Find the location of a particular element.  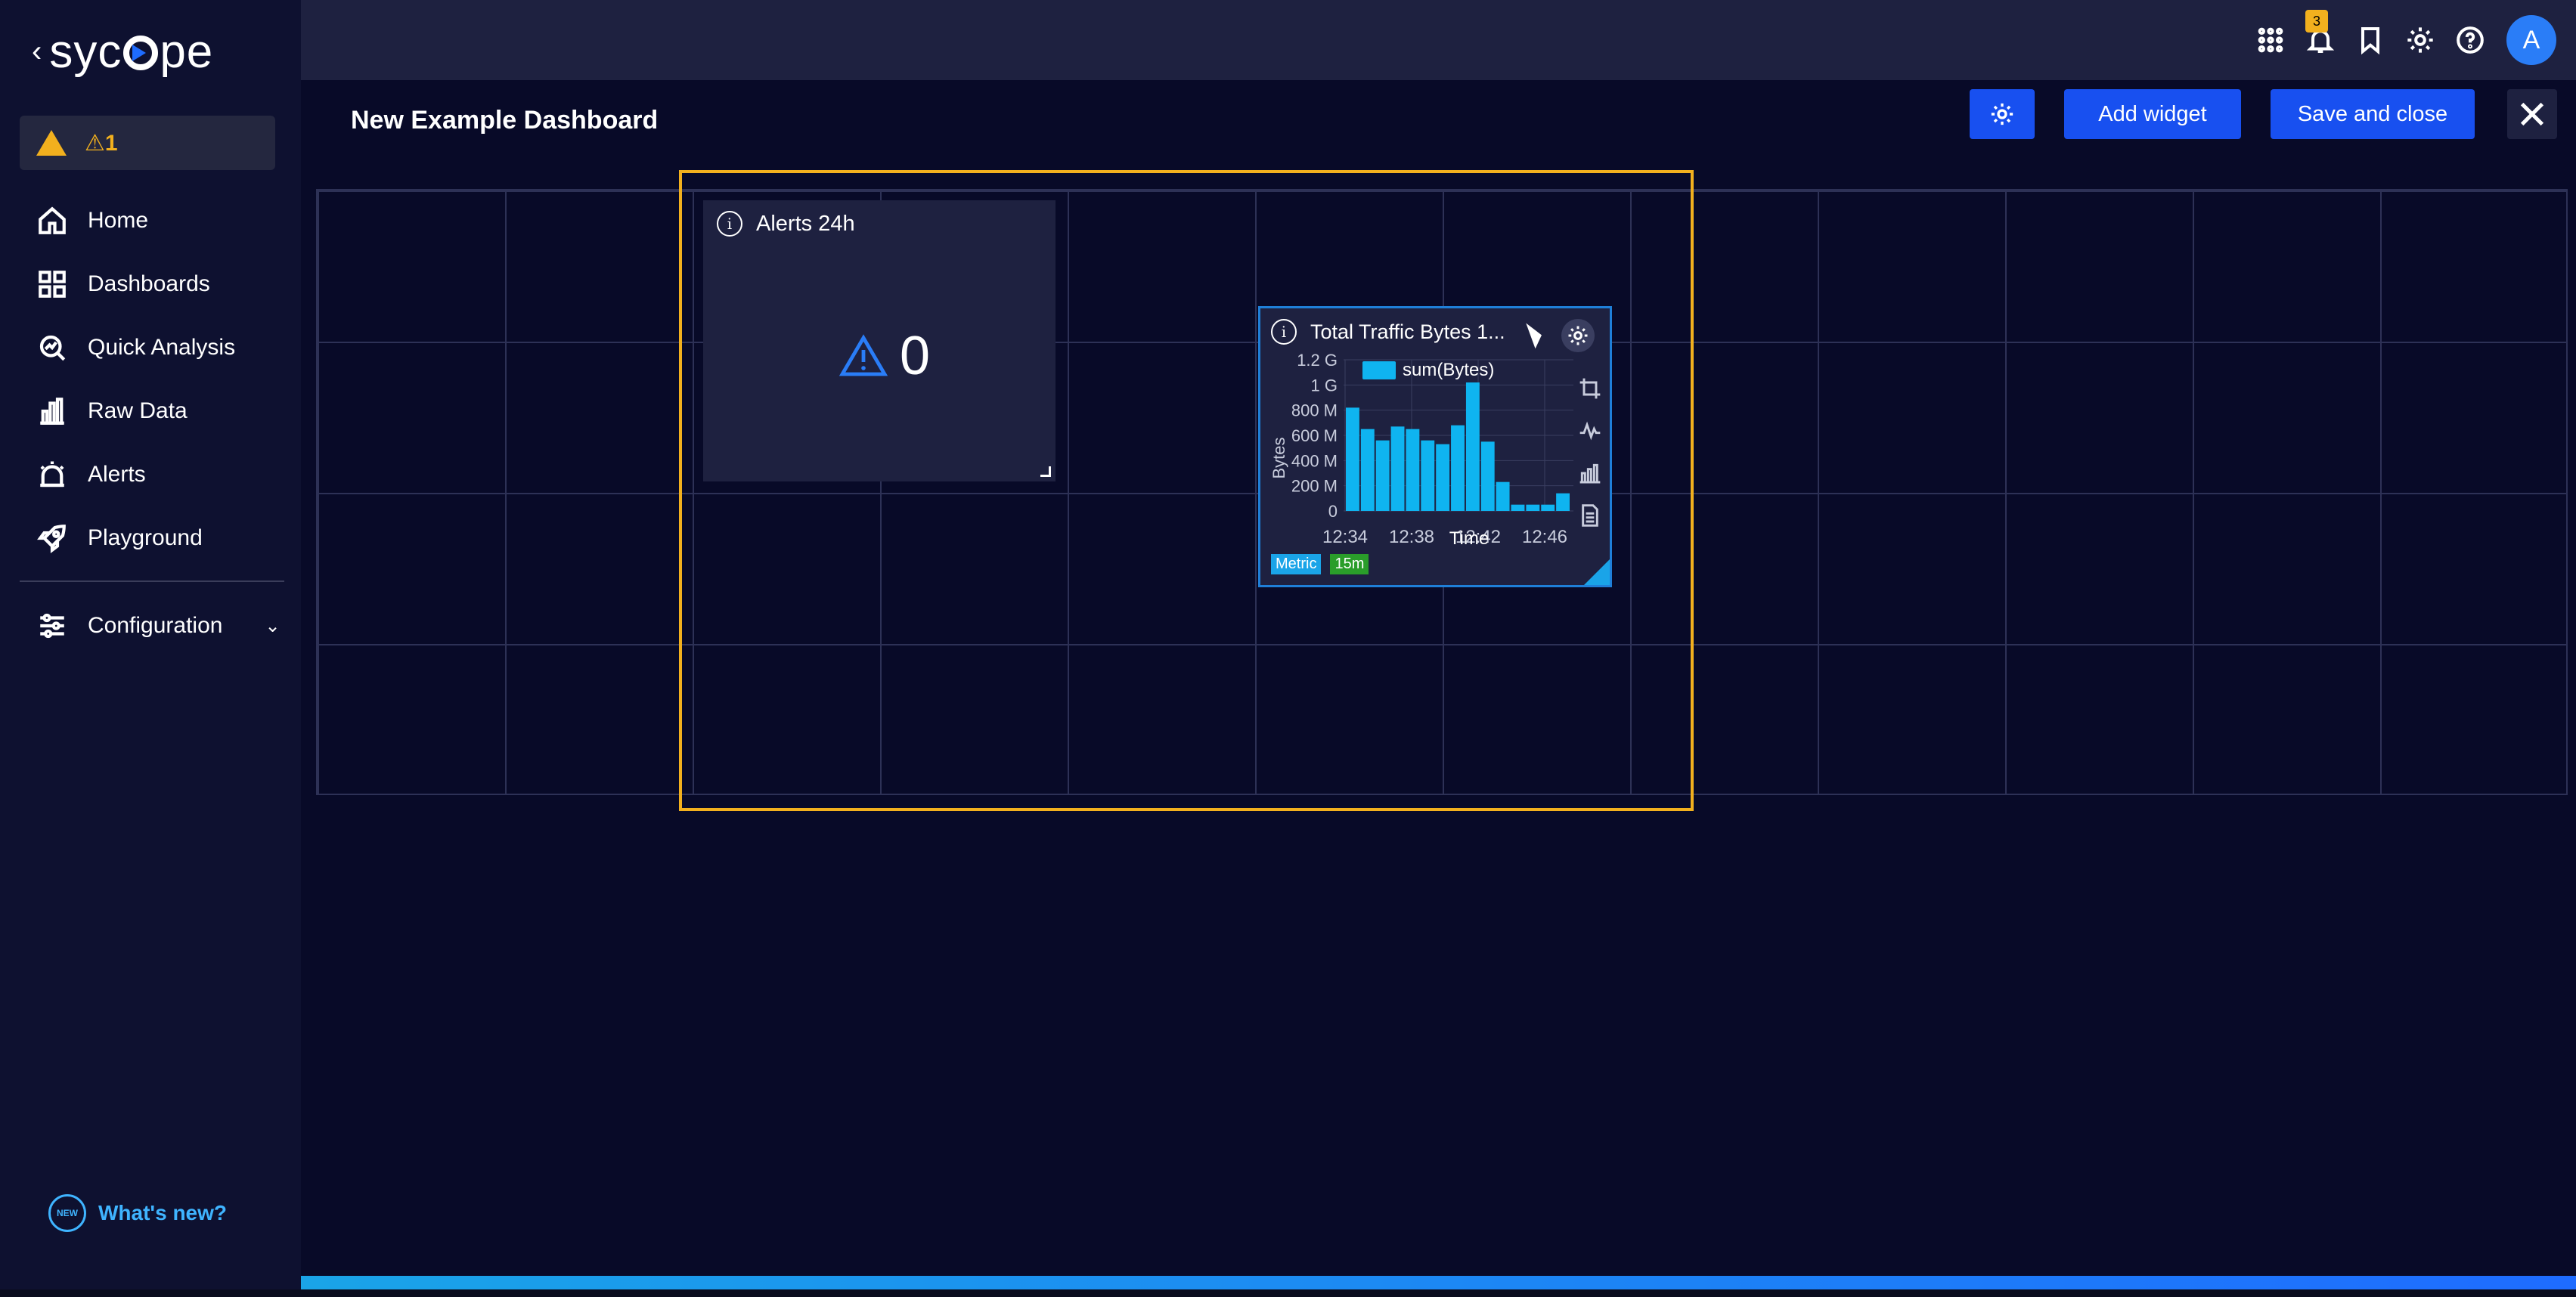

sidebar-item-quick-analysis: Quick Analysis is located at coordinates (150, 347).